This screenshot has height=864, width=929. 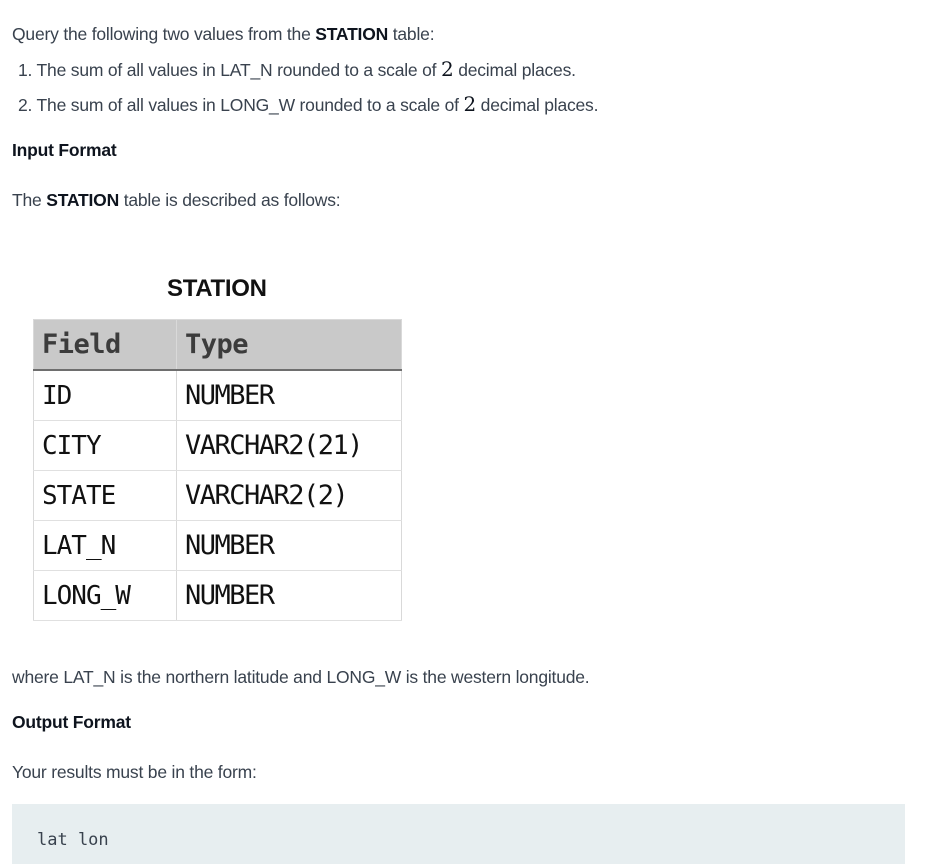 I want to click on table-row: LONG_W NUMBER, so click(x=217, y=595).